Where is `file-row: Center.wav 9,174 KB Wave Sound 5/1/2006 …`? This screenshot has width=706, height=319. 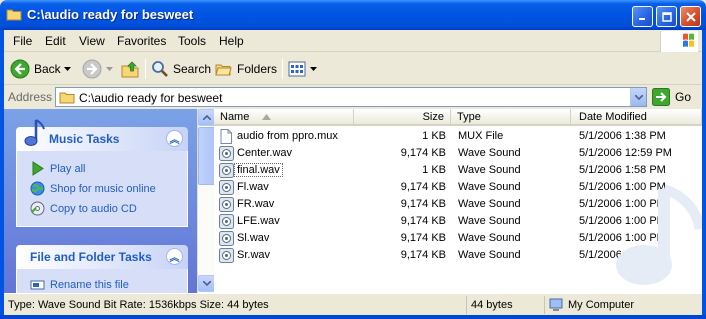
file-row: Center.wav 9,174 KB Wave Sound 5/1/2006 … is located at coordinates (458, 153).